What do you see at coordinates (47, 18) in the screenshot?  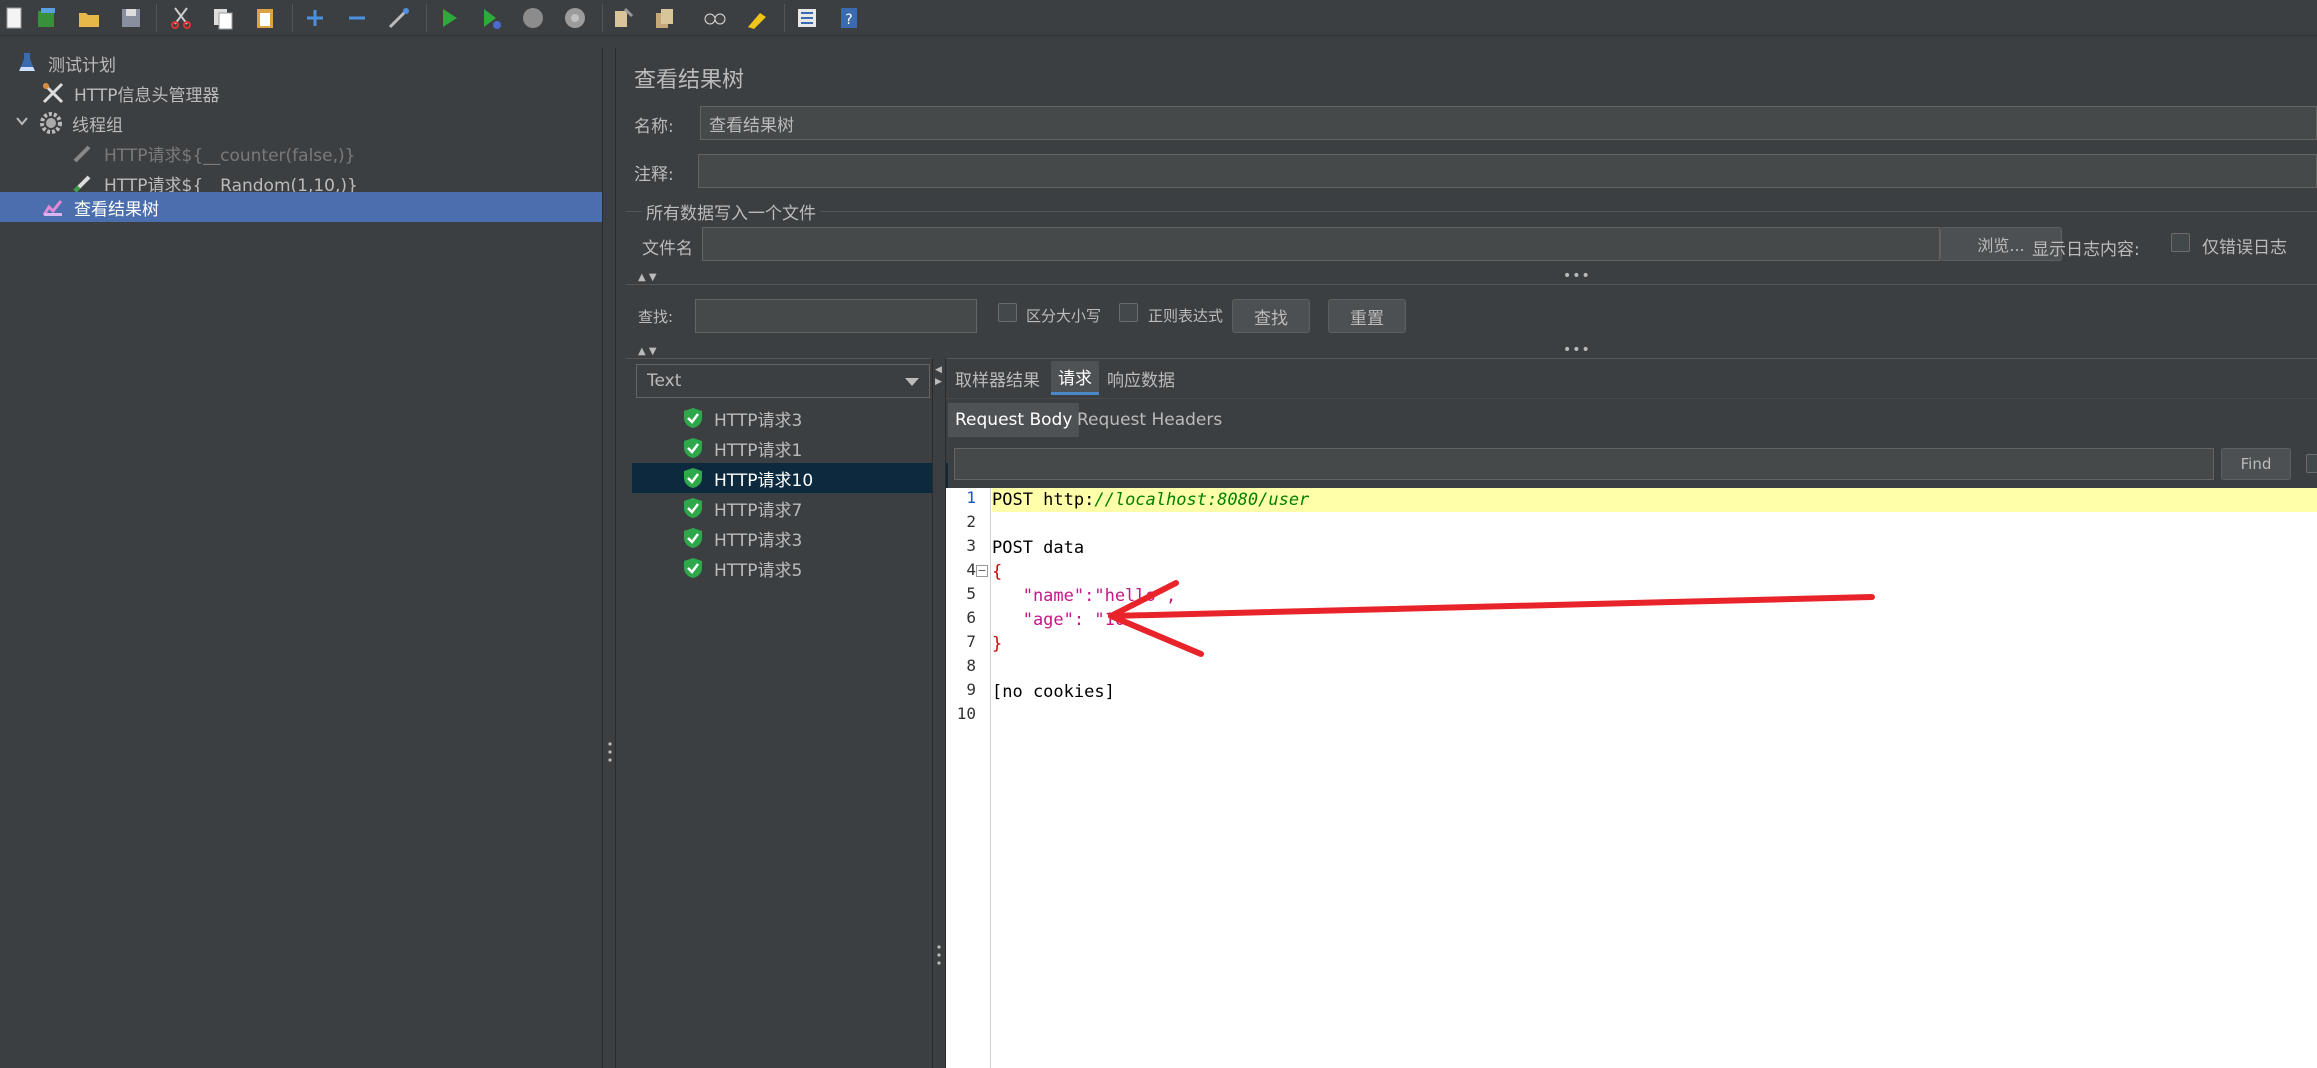 I see `templates-icon` at bounding box center [47, 18].